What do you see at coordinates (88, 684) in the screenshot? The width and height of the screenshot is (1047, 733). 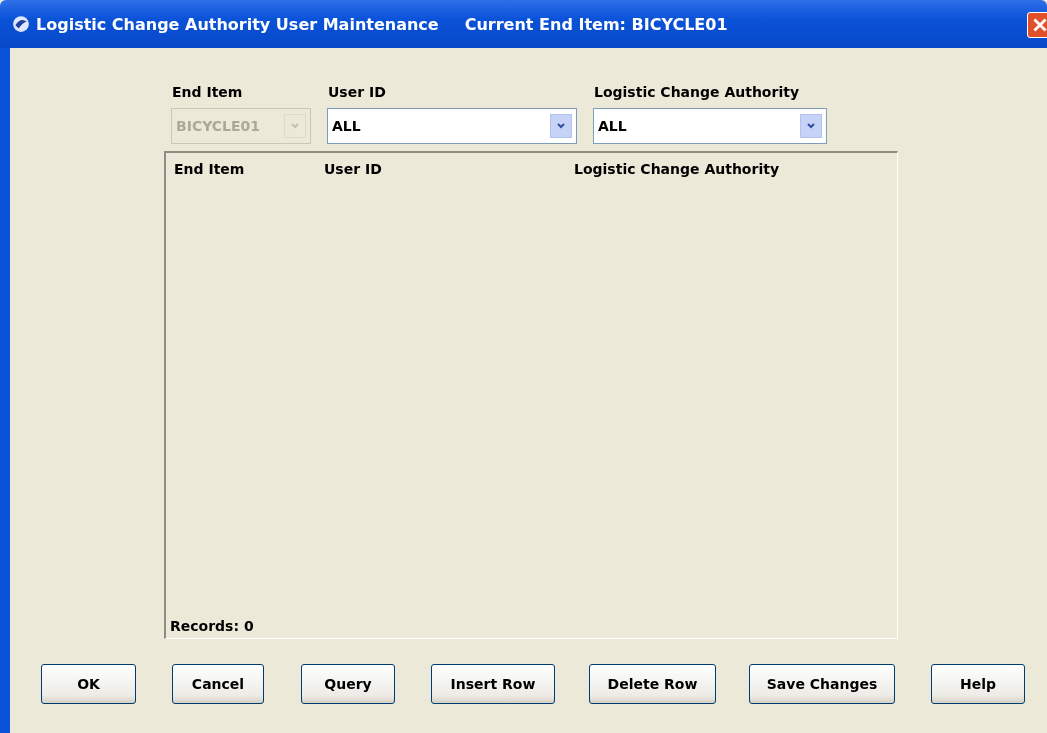 I see `action-button: OK` at bounding box center [88, 684].